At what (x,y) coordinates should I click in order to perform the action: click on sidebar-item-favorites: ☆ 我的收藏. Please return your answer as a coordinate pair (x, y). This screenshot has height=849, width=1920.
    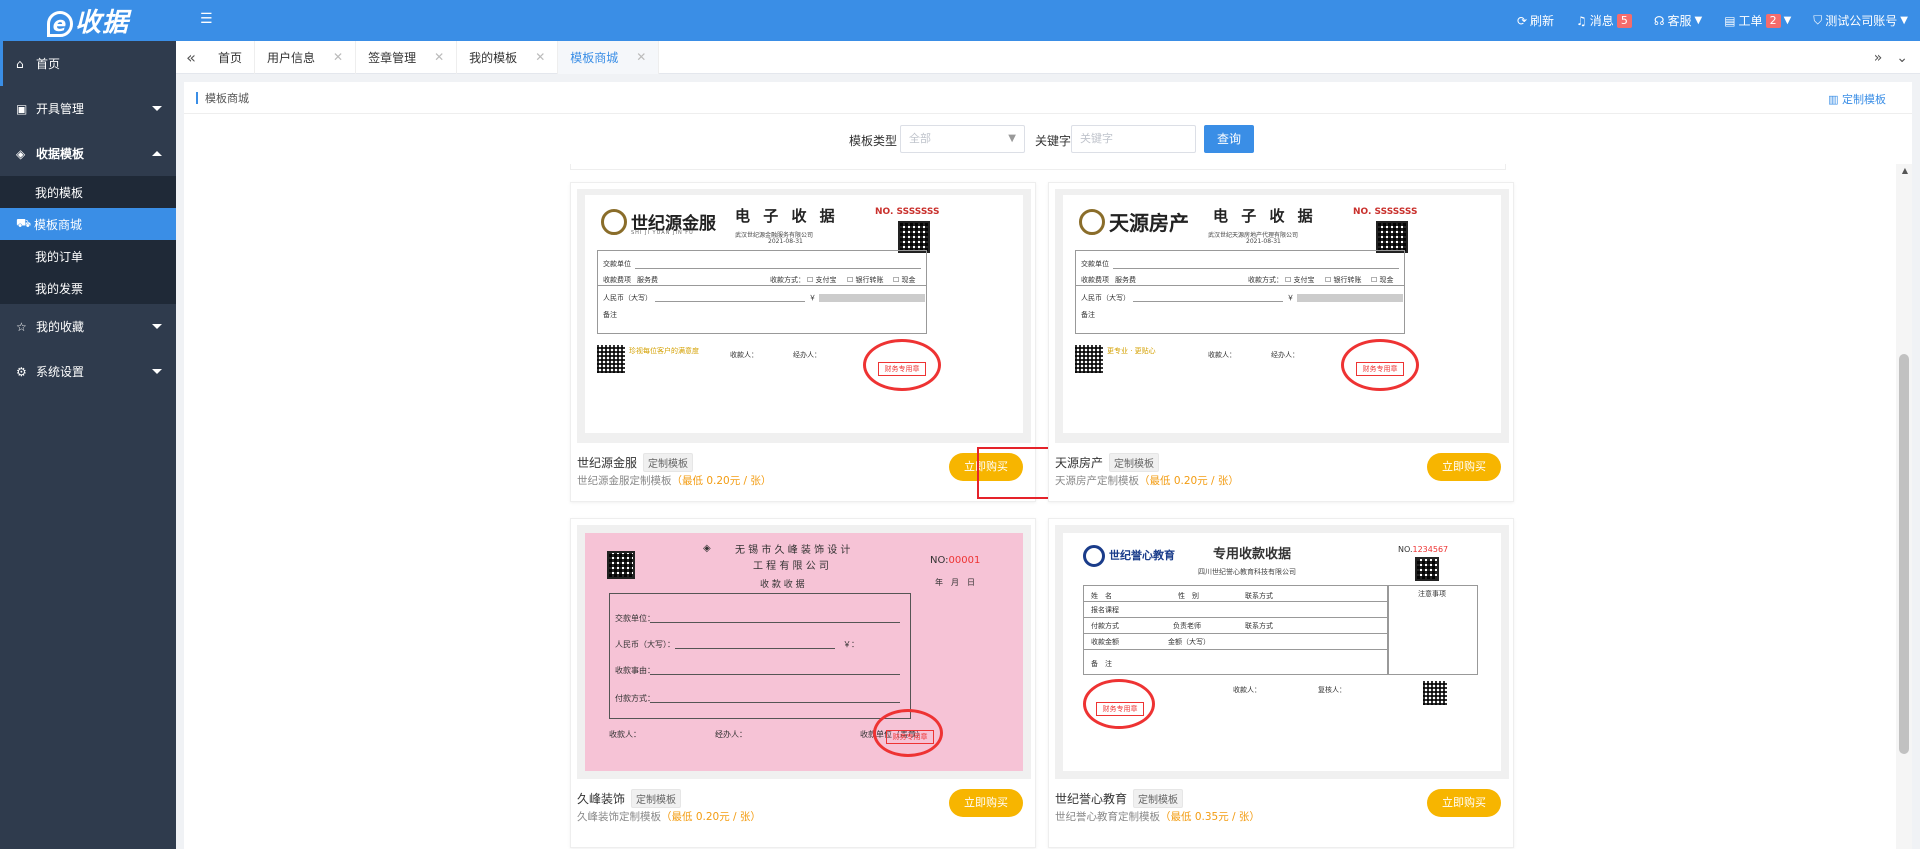
    Looking at the image, I should click on (88, 326).